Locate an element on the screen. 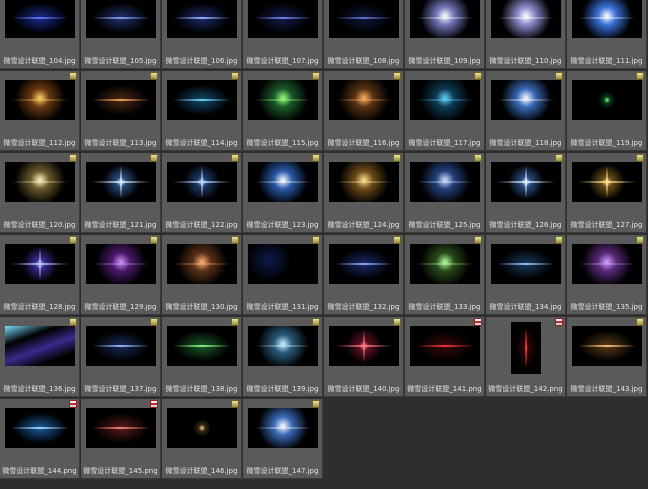  file-thumbnail-item: 微雪设计联盟_133.jpg is located at coordinates (445, 275).